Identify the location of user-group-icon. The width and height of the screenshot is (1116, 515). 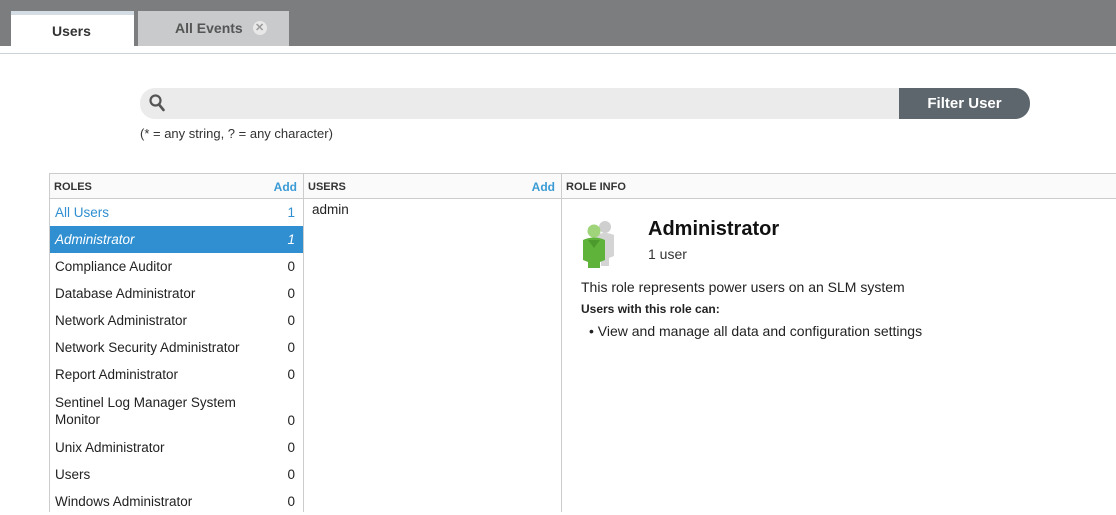
(598, 244).